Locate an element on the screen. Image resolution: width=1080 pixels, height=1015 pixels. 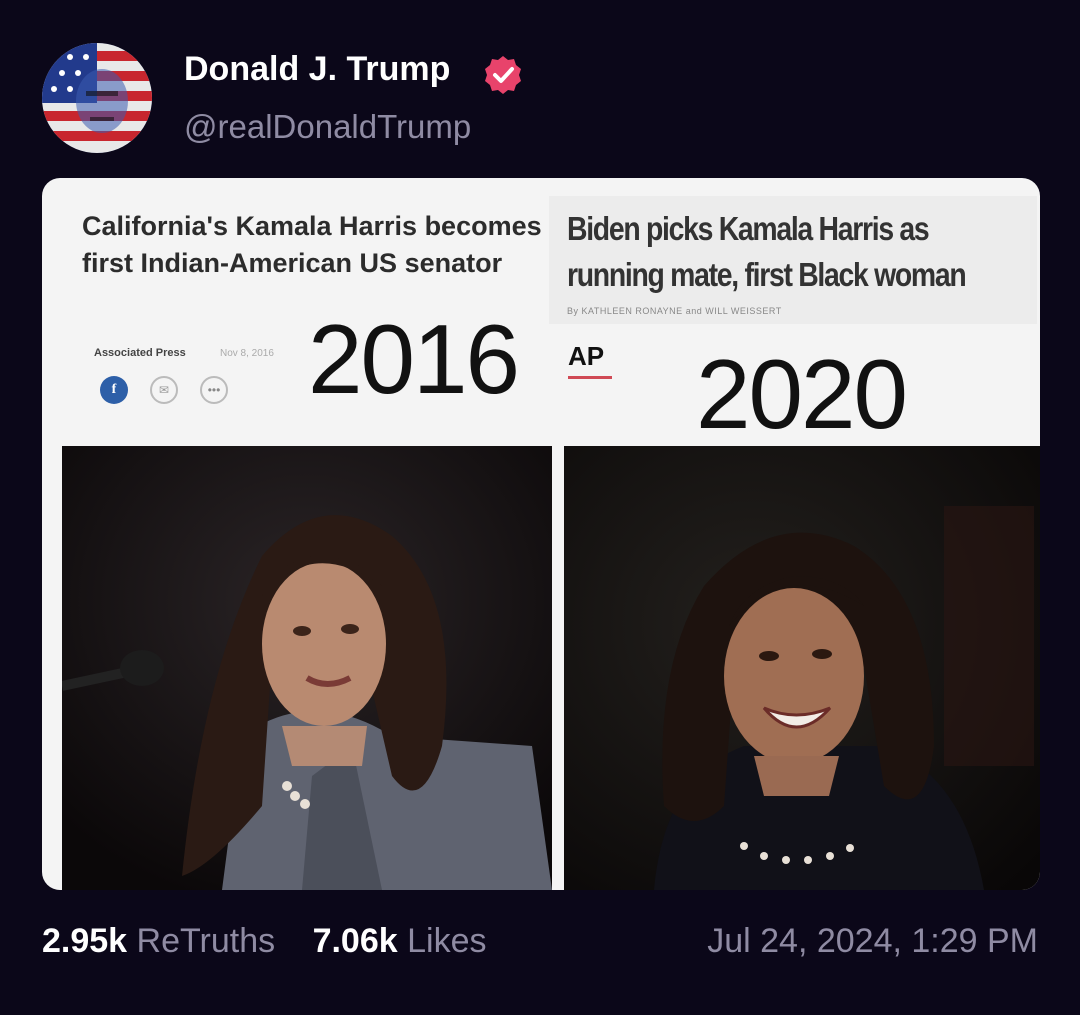
author-handle: @realDonaldTrump is located at coordinates (327, 127).